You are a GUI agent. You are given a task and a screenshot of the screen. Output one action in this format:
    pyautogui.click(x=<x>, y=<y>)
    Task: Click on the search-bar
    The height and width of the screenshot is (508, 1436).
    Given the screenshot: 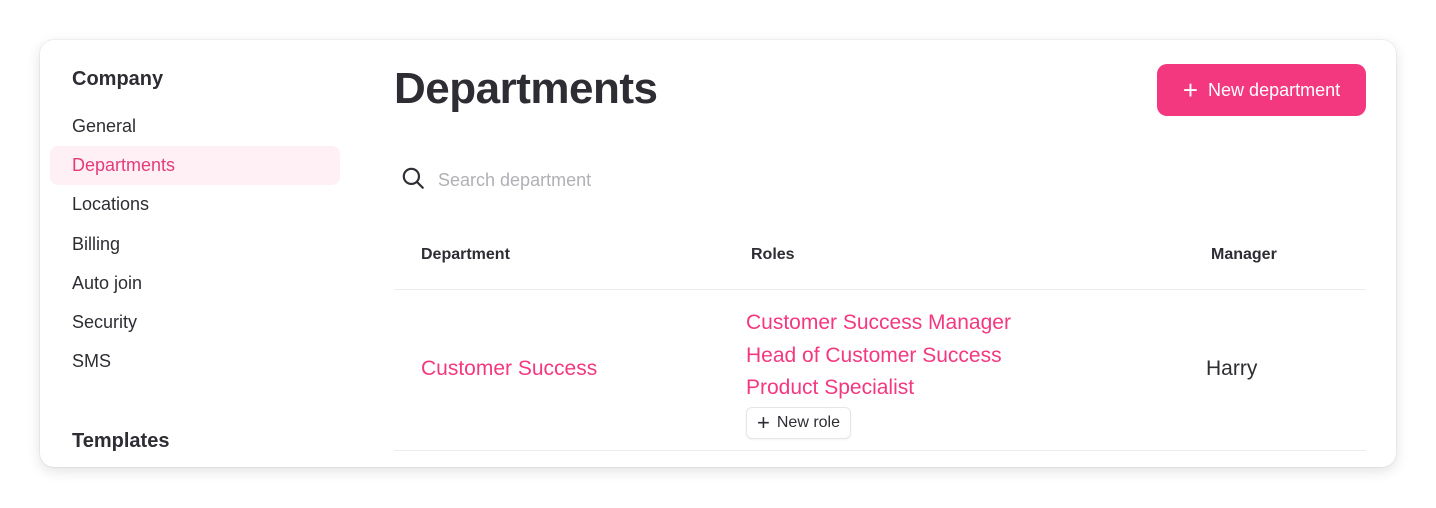 What is the action you would take?
    pyautogui.click(x=600, y=180)
    